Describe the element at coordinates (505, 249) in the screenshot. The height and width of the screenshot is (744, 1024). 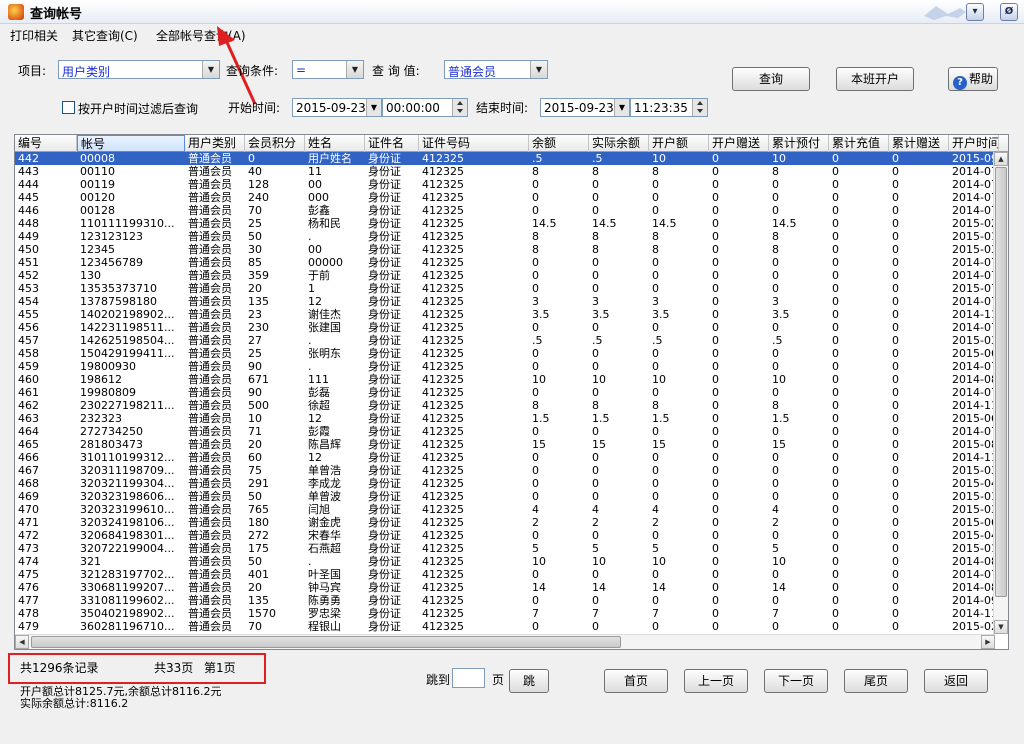
I see `table-row: 450 12345 普通会员 30 00 身份证 412325 8 8 8 0 8 0 0 2015-03` at that location.